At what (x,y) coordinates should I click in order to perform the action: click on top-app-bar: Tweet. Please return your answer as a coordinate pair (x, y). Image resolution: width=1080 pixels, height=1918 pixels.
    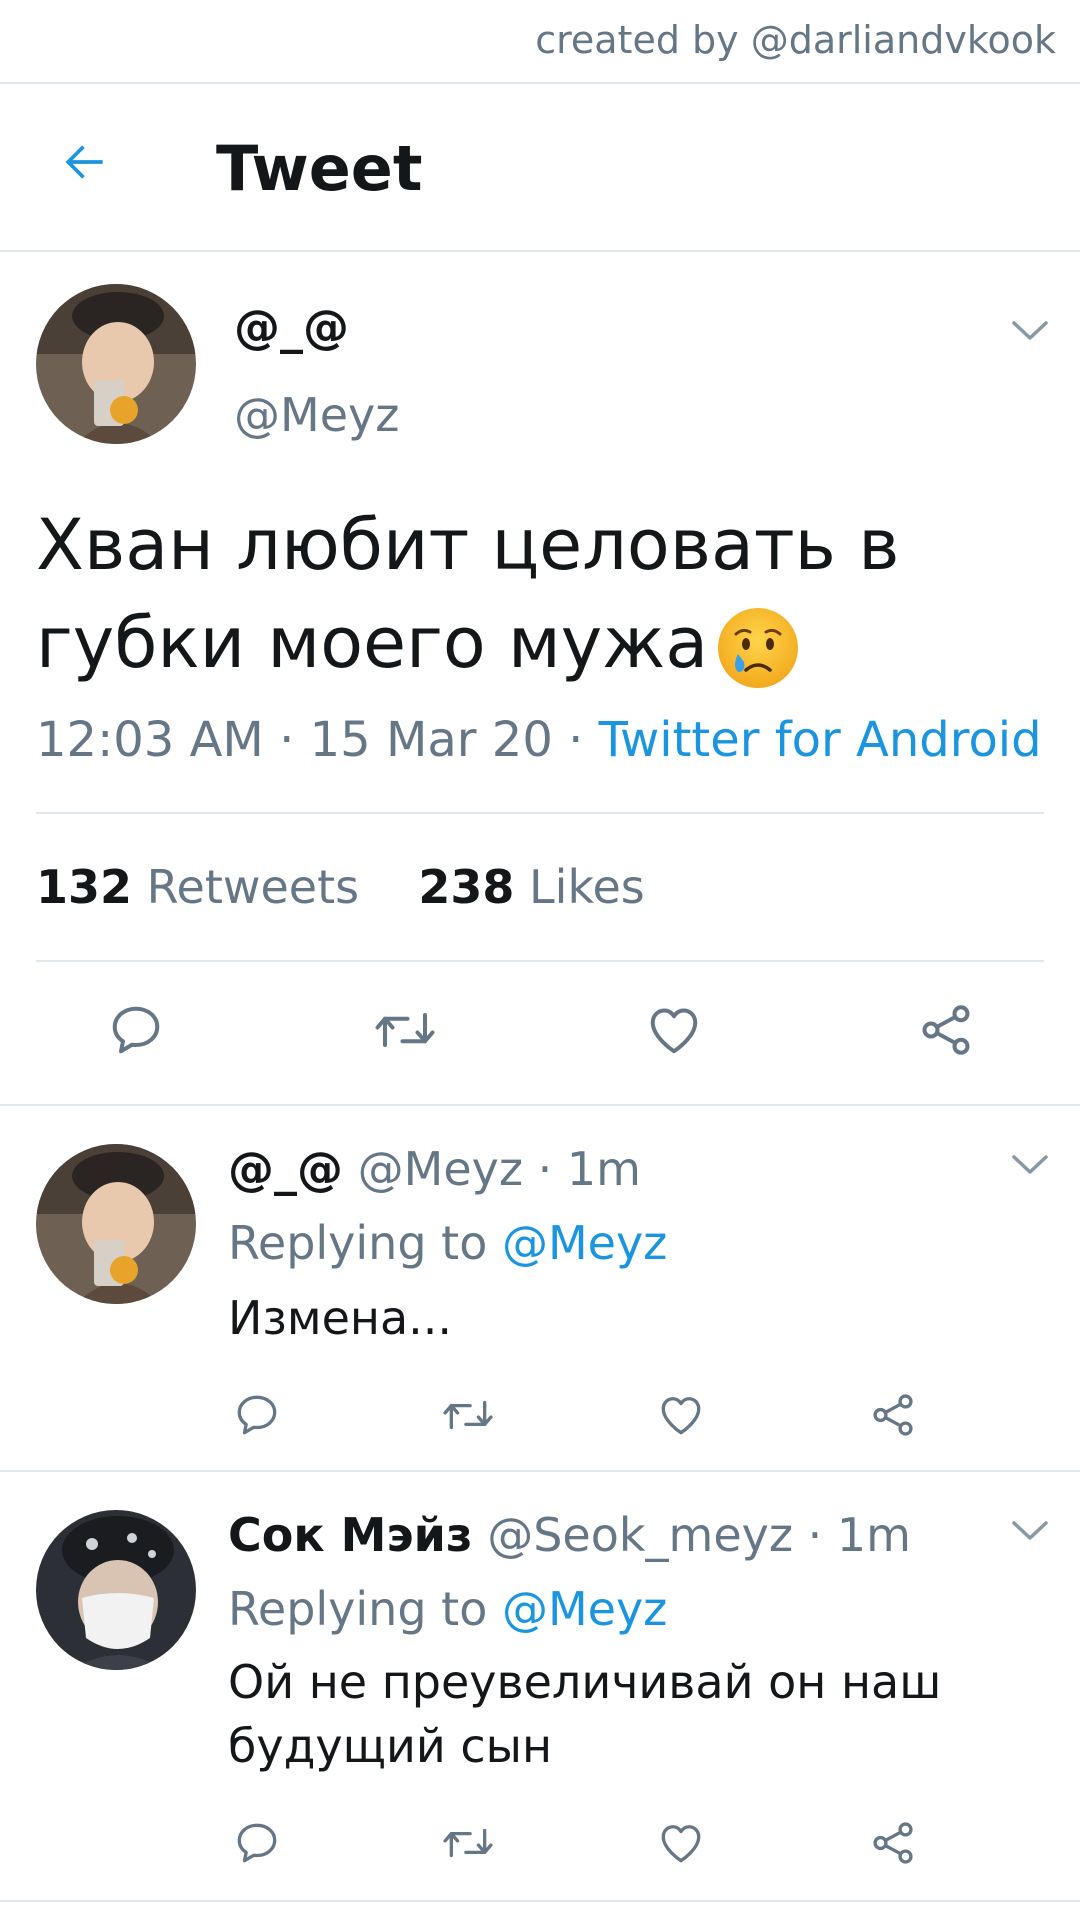
    Looking at the image, I should click on (540, 168).